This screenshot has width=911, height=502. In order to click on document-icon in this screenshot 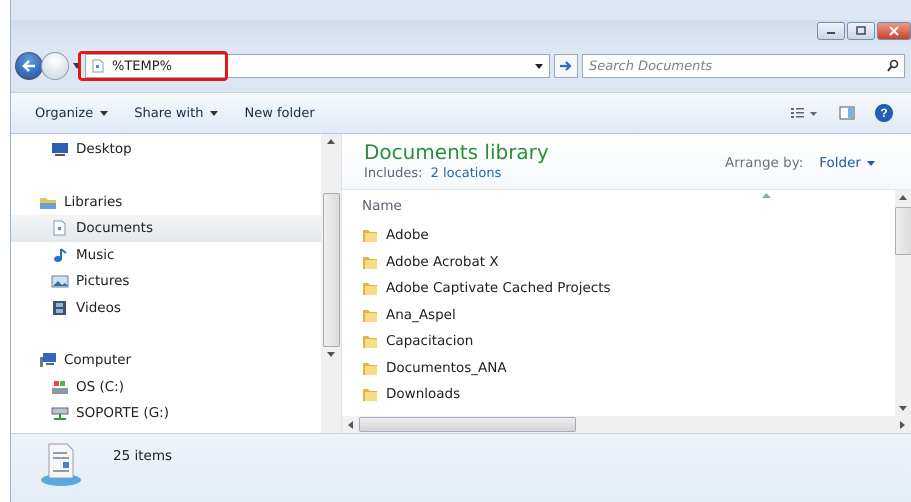, I will do `click(98, 66)`.